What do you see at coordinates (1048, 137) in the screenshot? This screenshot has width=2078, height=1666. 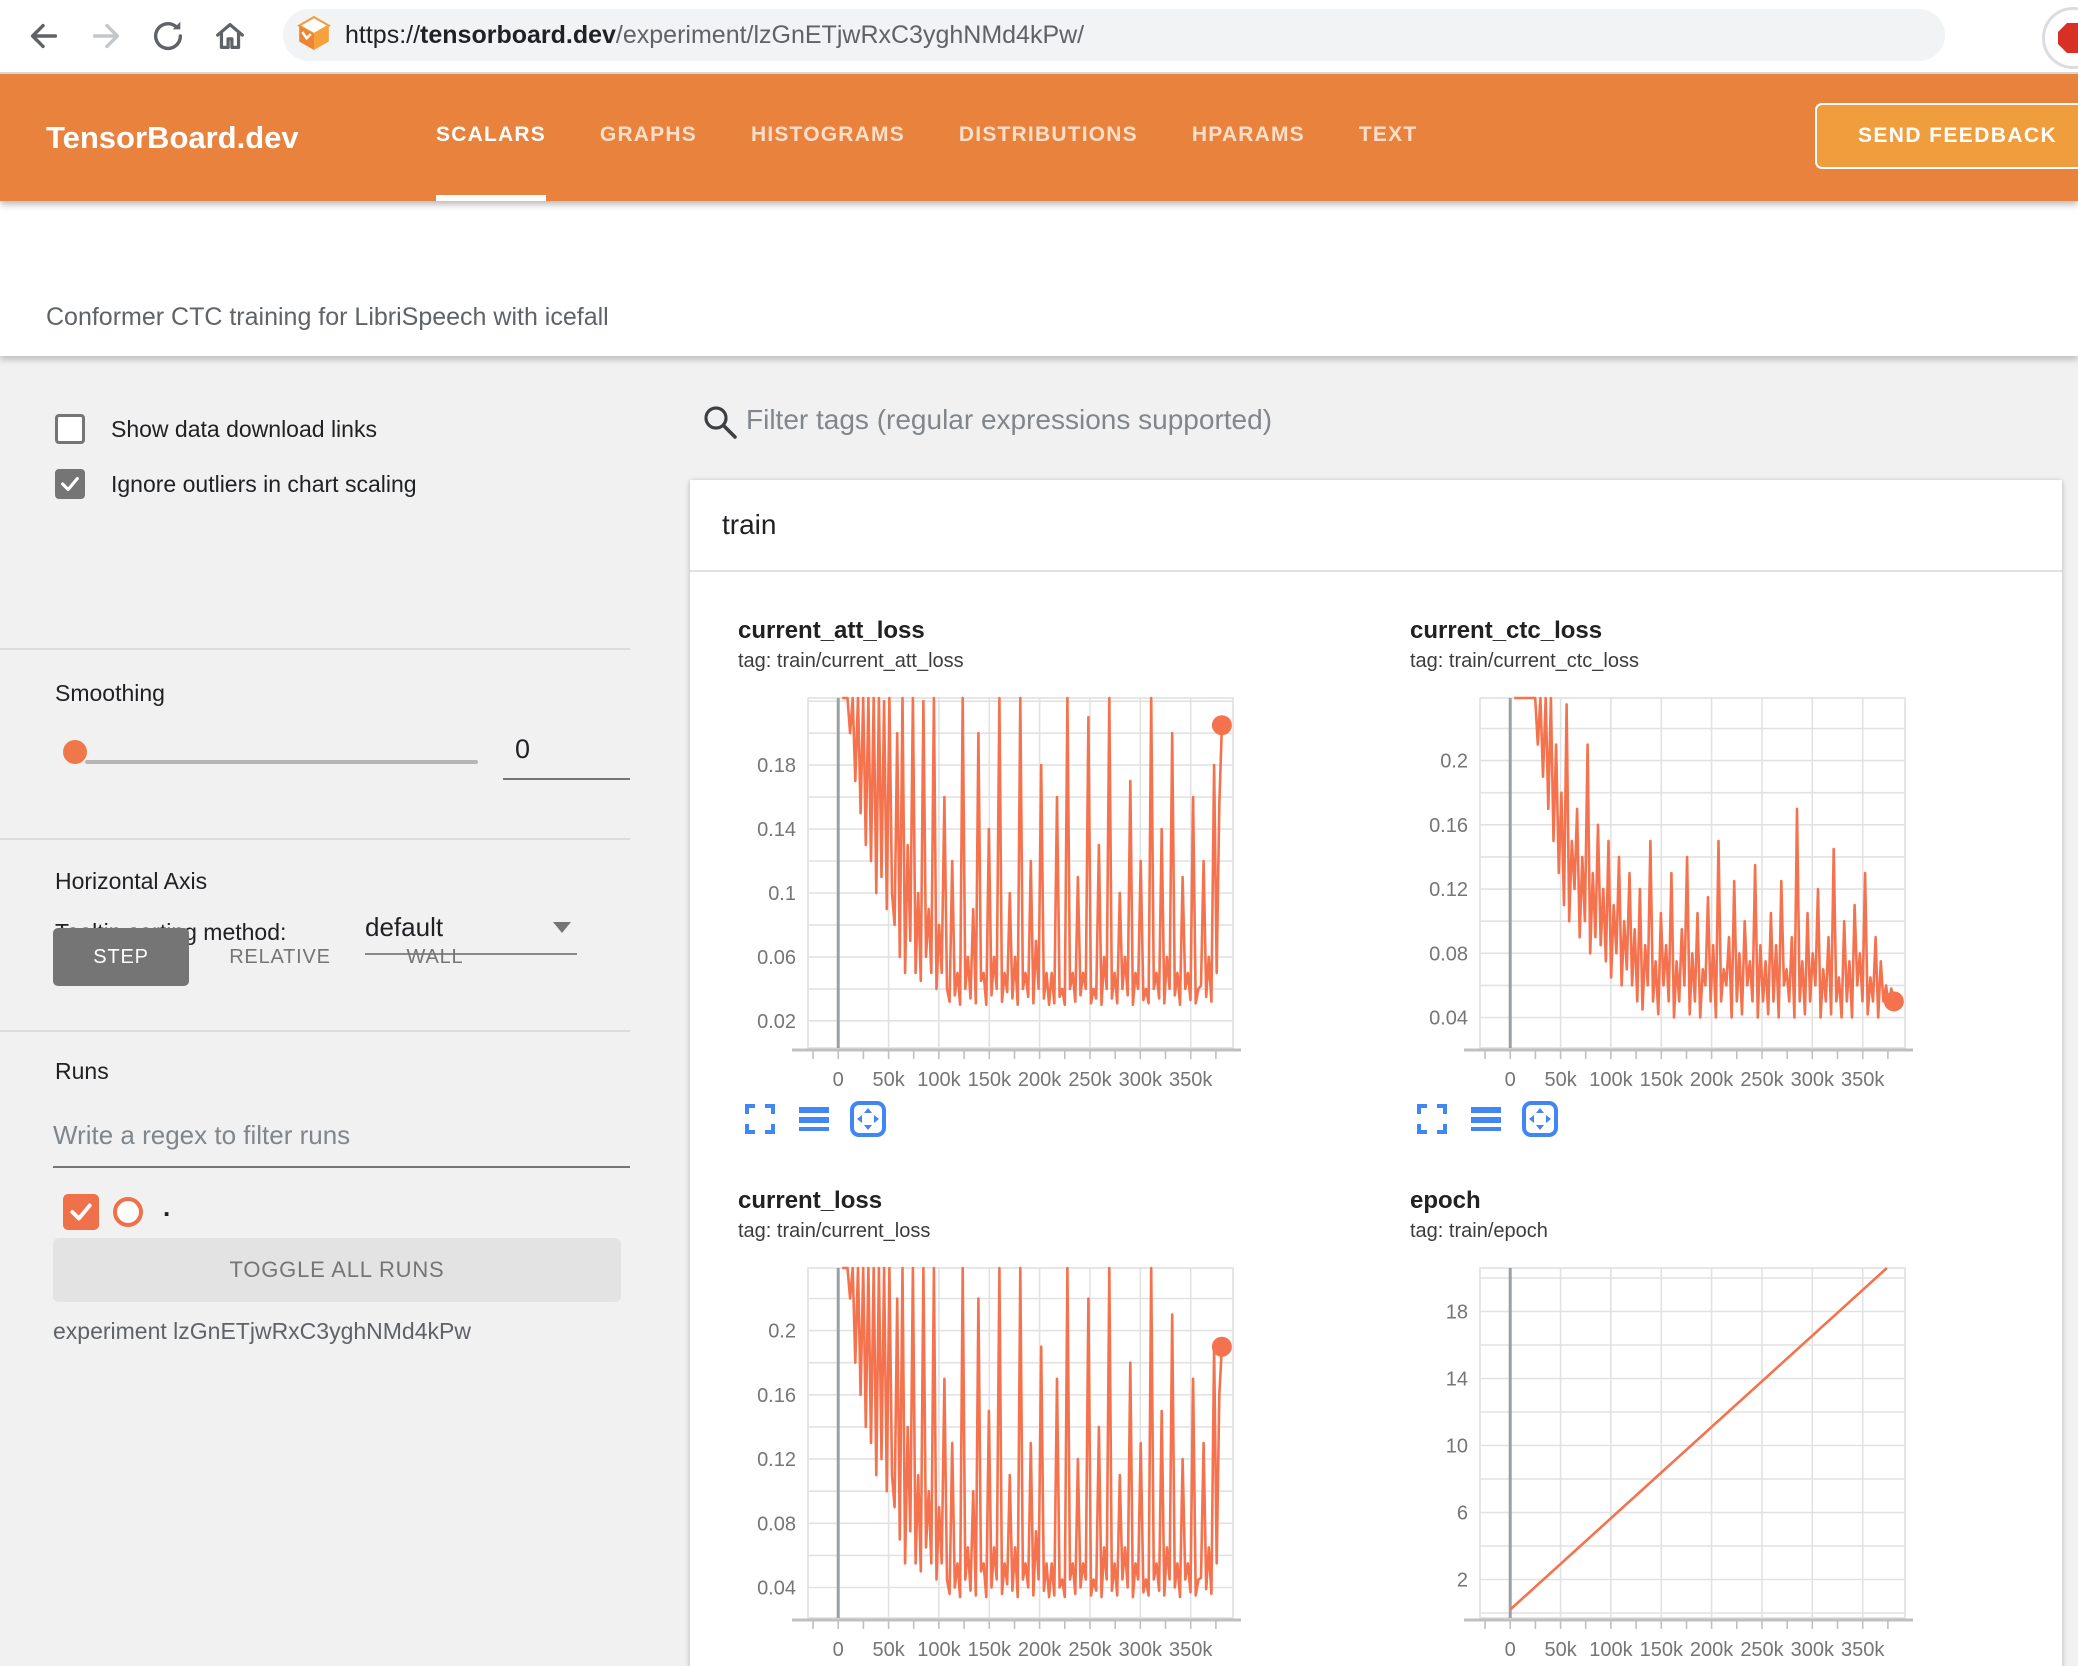 I see `tab-distributions: DISTRIBUTIONS` at bounding box center [1048, 137].